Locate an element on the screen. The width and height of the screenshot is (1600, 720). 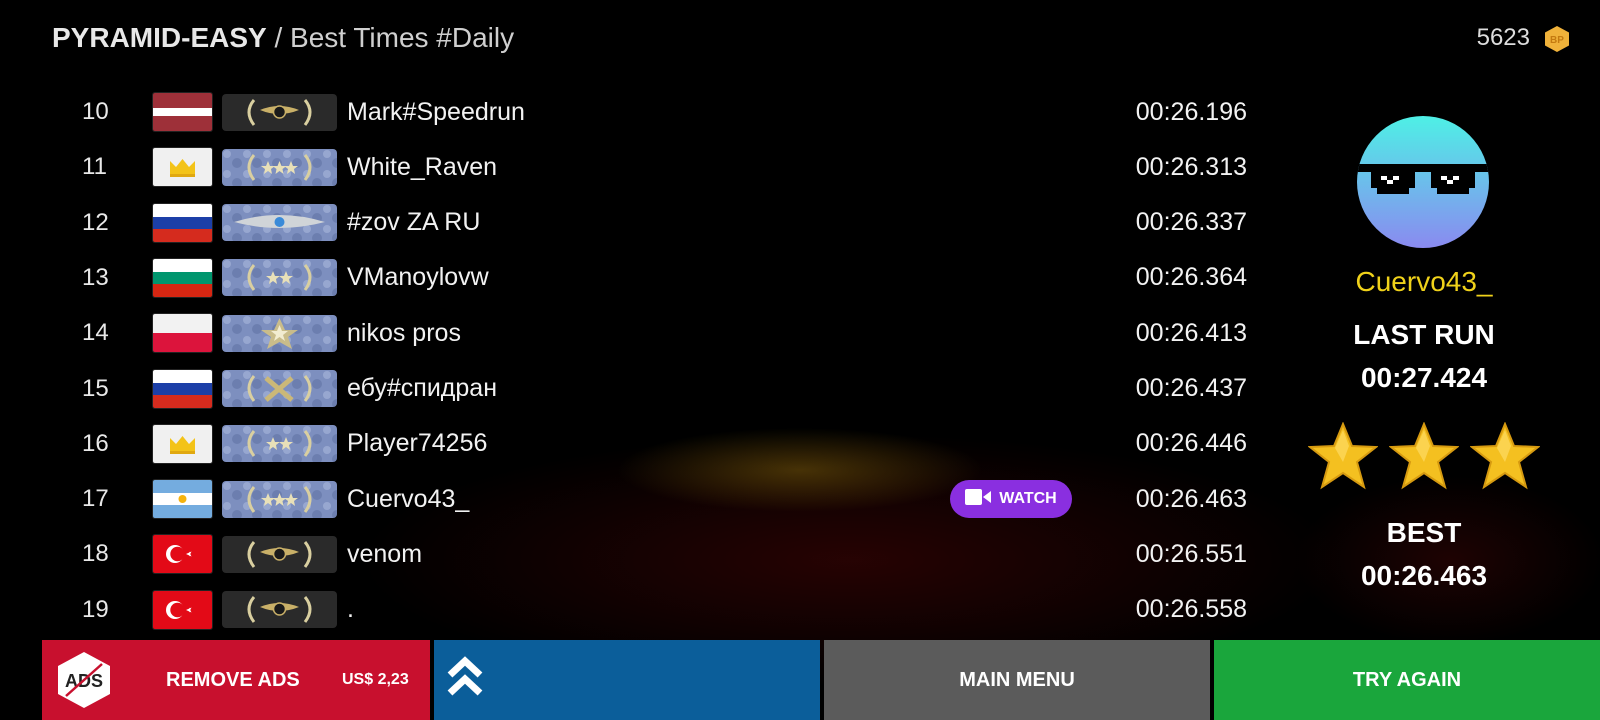
rank-number: 14 is located at coordinates (95, 333).